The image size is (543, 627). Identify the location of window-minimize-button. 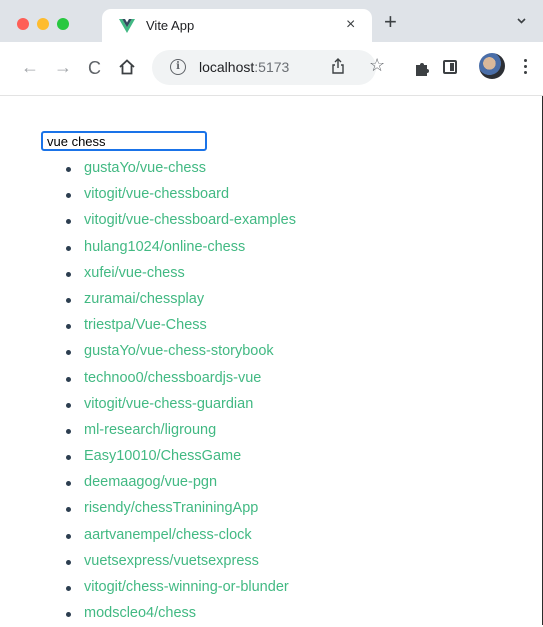
(43, 24).